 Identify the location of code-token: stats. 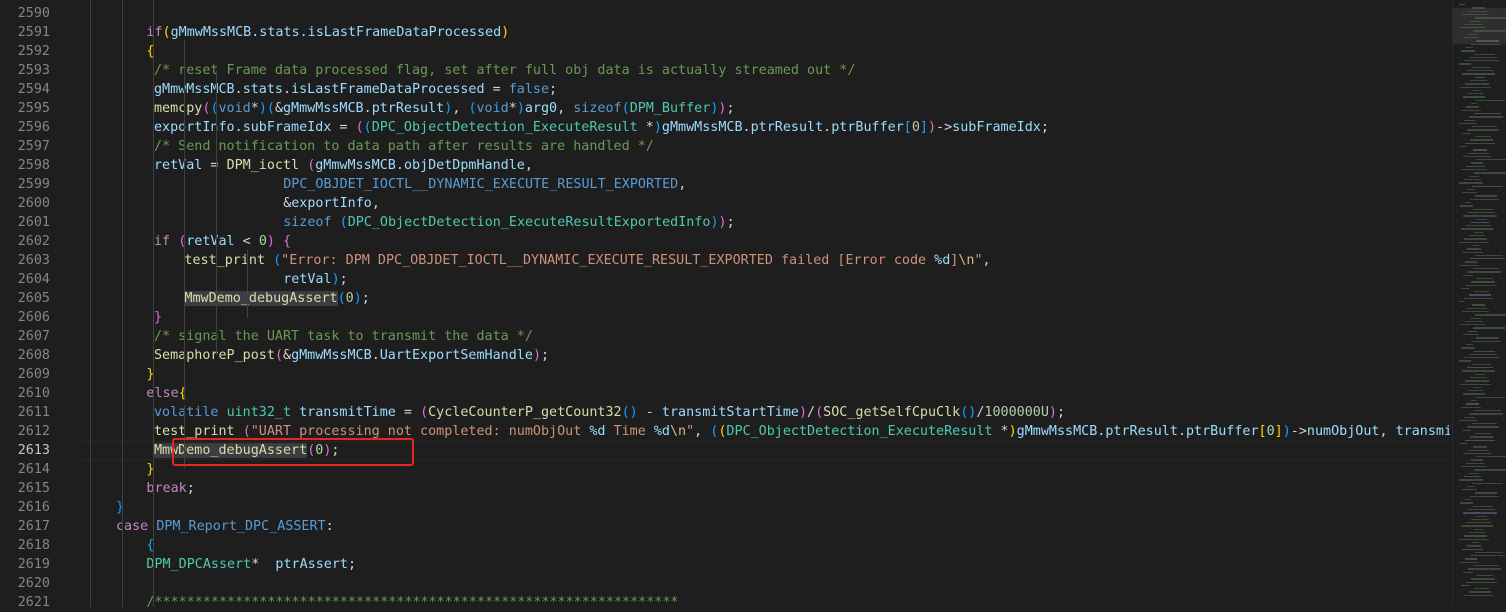
(279, 32).